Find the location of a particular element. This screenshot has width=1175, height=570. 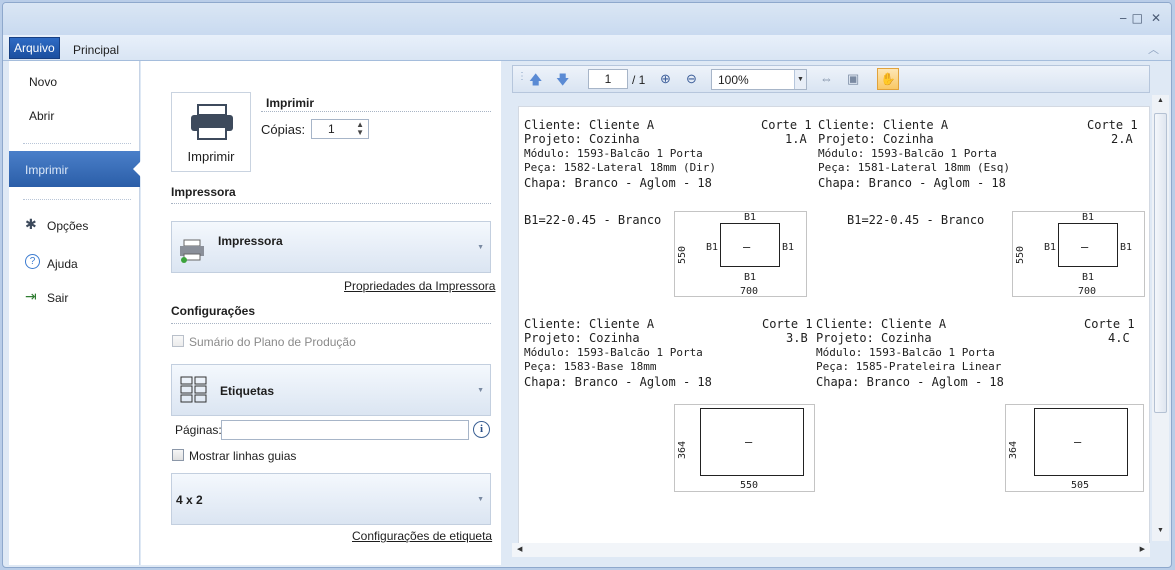

fit-width-icon: ⇔ is located at coordinates (826, 78).